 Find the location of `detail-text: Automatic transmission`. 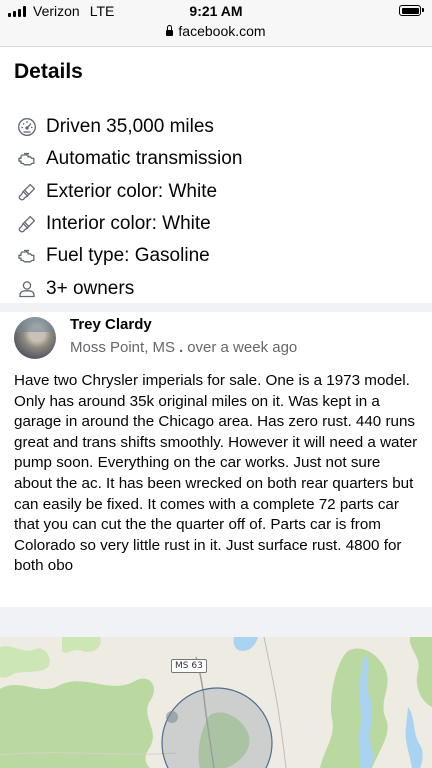

detail-text: Automatic transmission is located at coordinates (144, 159).